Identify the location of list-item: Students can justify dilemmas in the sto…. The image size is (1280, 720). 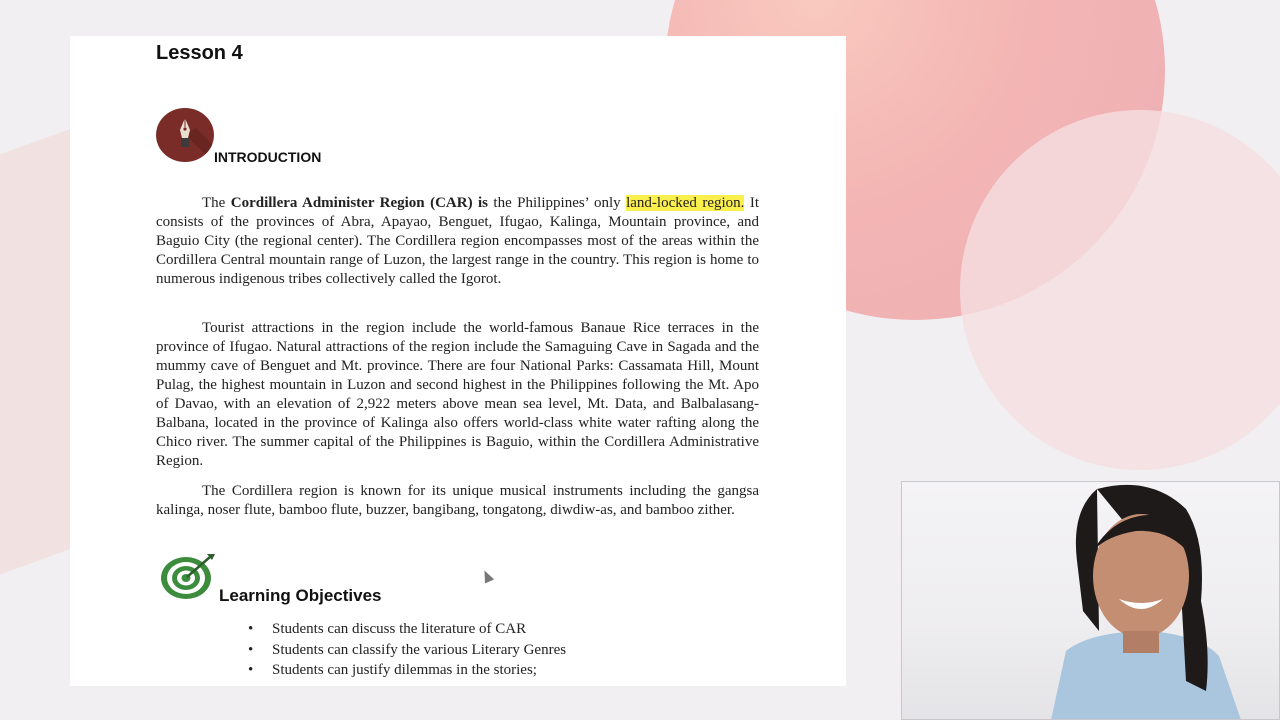
(406, 670).